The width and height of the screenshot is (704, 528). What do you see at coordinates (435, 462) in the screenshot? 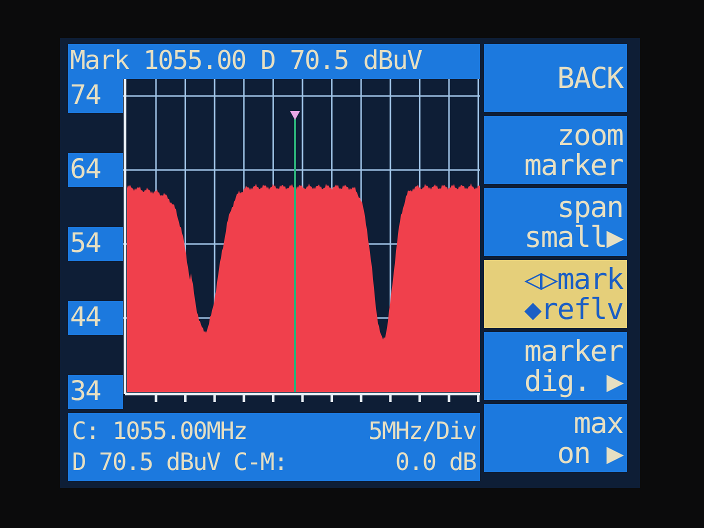
I see `difference-readout: 0.0 dB` at bounding box center [435, 462].